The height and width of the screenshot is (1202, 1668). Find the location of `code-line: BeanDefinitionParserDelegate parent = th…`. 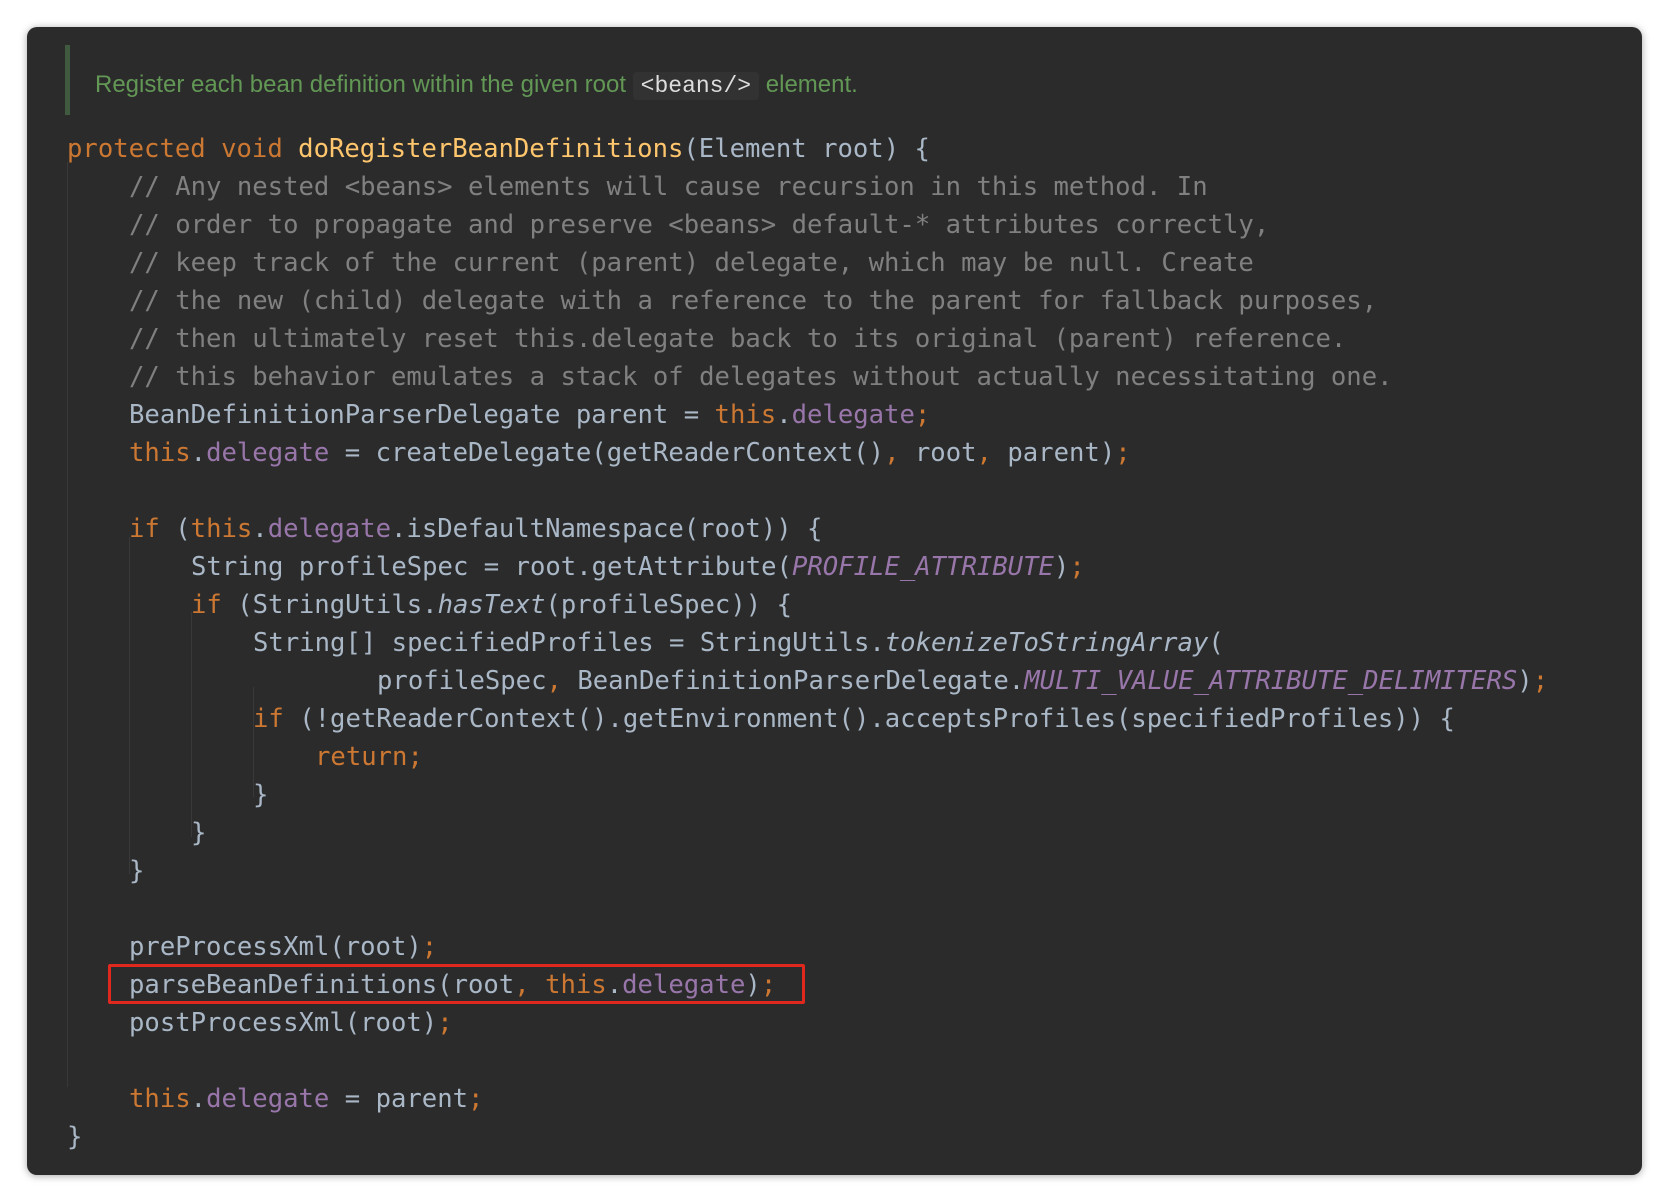

code-line: BeanDefinitionParserDelegate parent = th… is located at coordinates (530, 415).